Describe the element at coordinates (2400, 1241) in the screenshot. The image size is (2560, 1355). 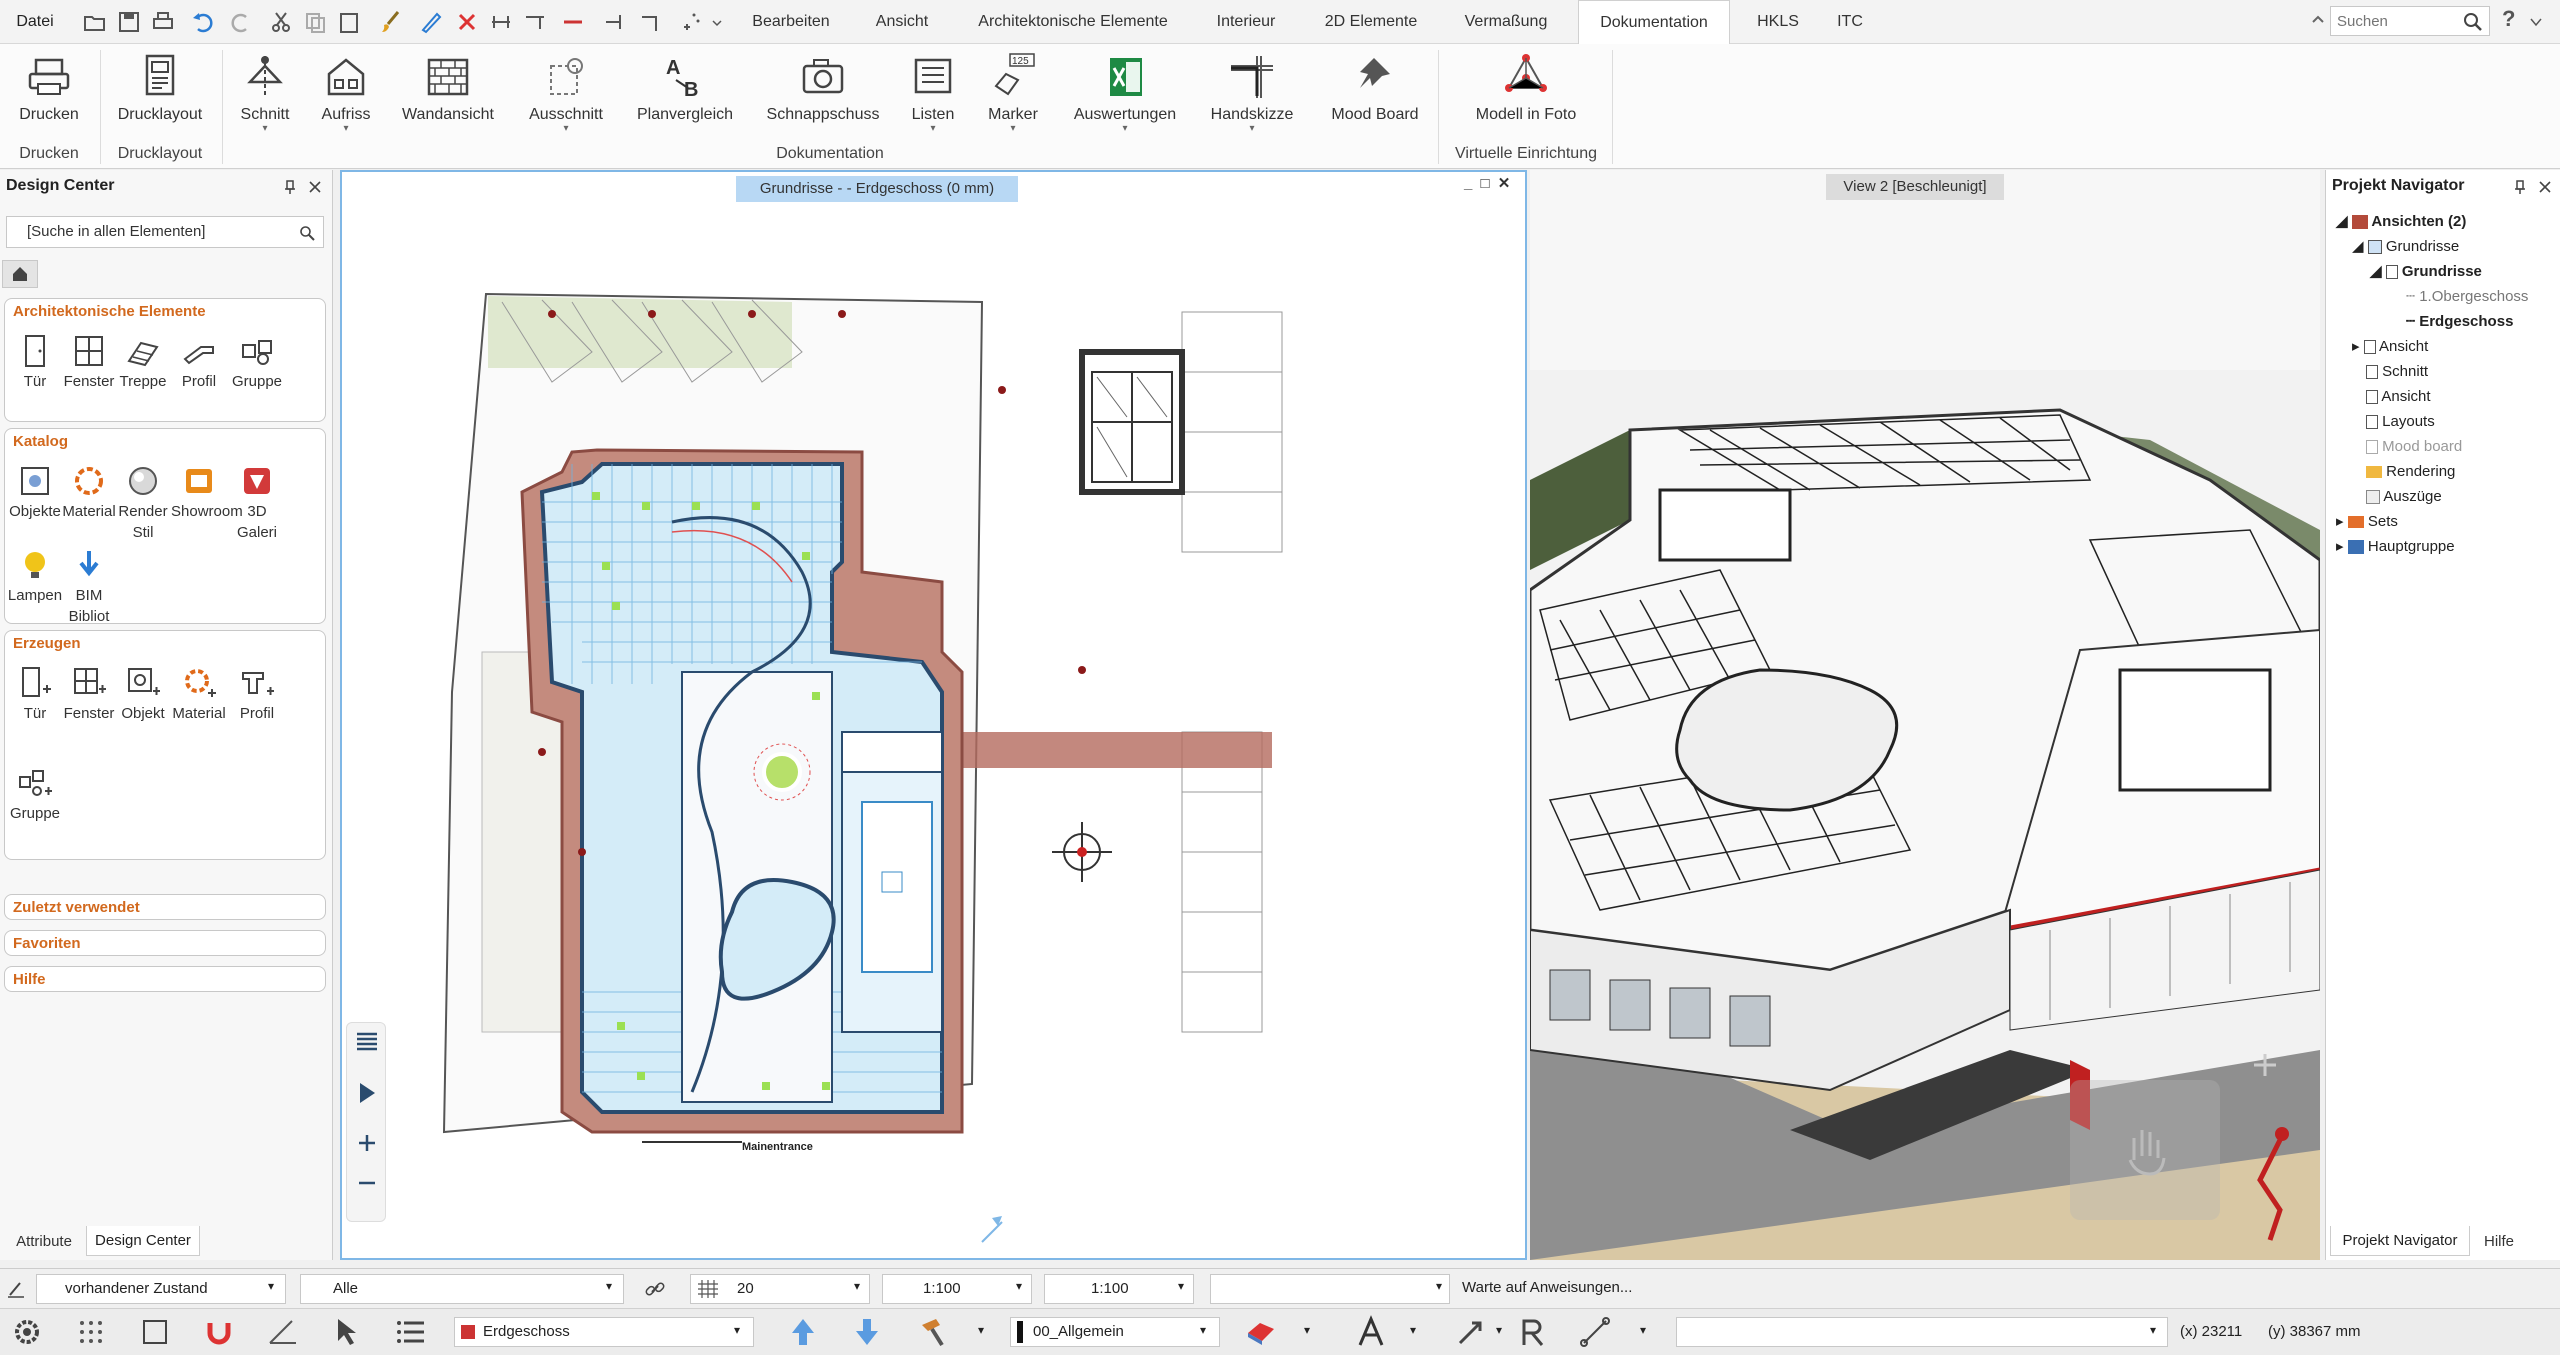
I see `tab-project-navigator: Projekt Navigator` at that location.